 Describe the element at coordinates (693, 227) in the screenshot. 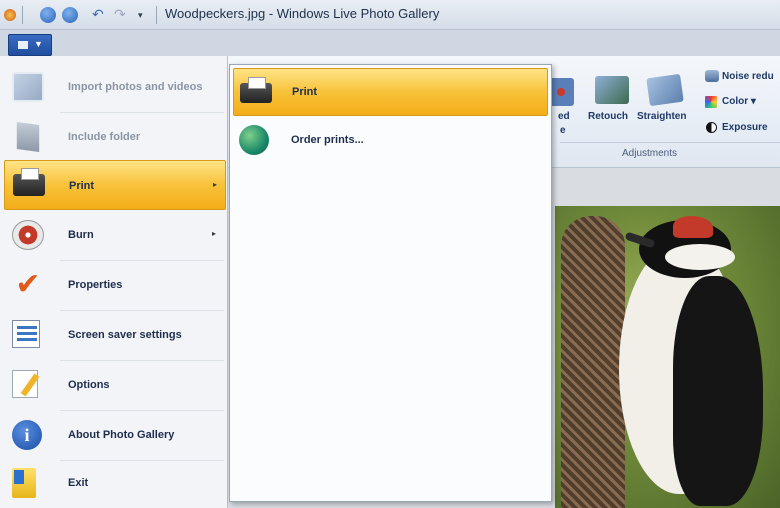

I see `bird-cap` at that location.